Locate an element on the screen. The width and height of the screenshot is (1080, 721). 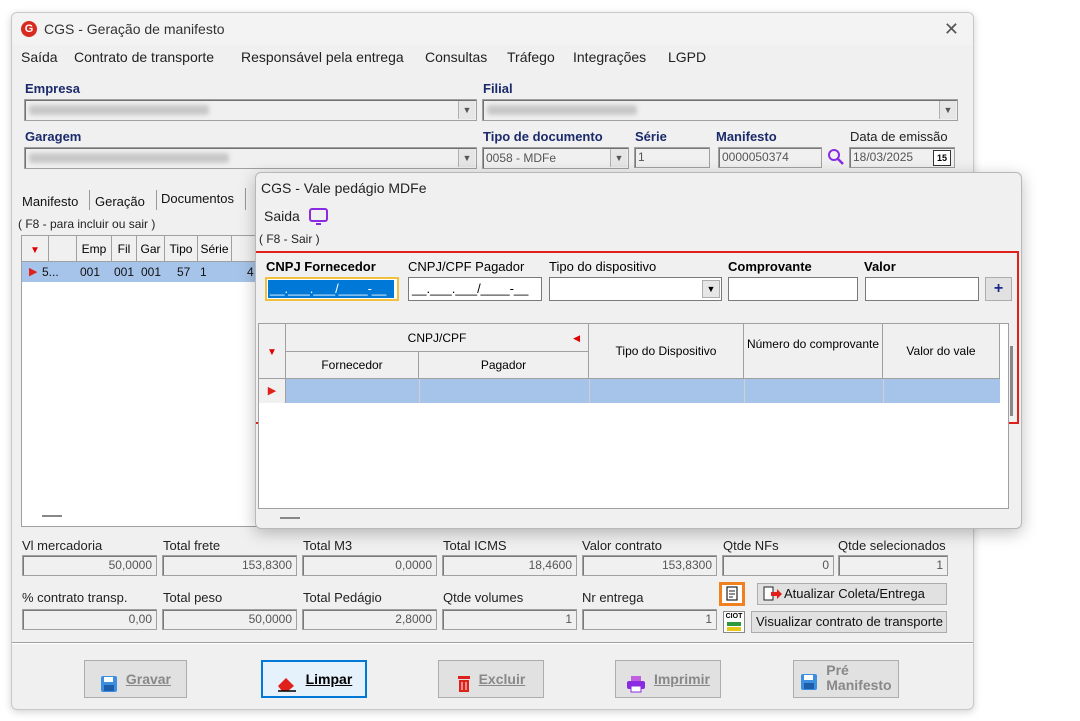
tipo-documento-combo: 0058 - MDFe ▼ is located at coordinates (555, 158).